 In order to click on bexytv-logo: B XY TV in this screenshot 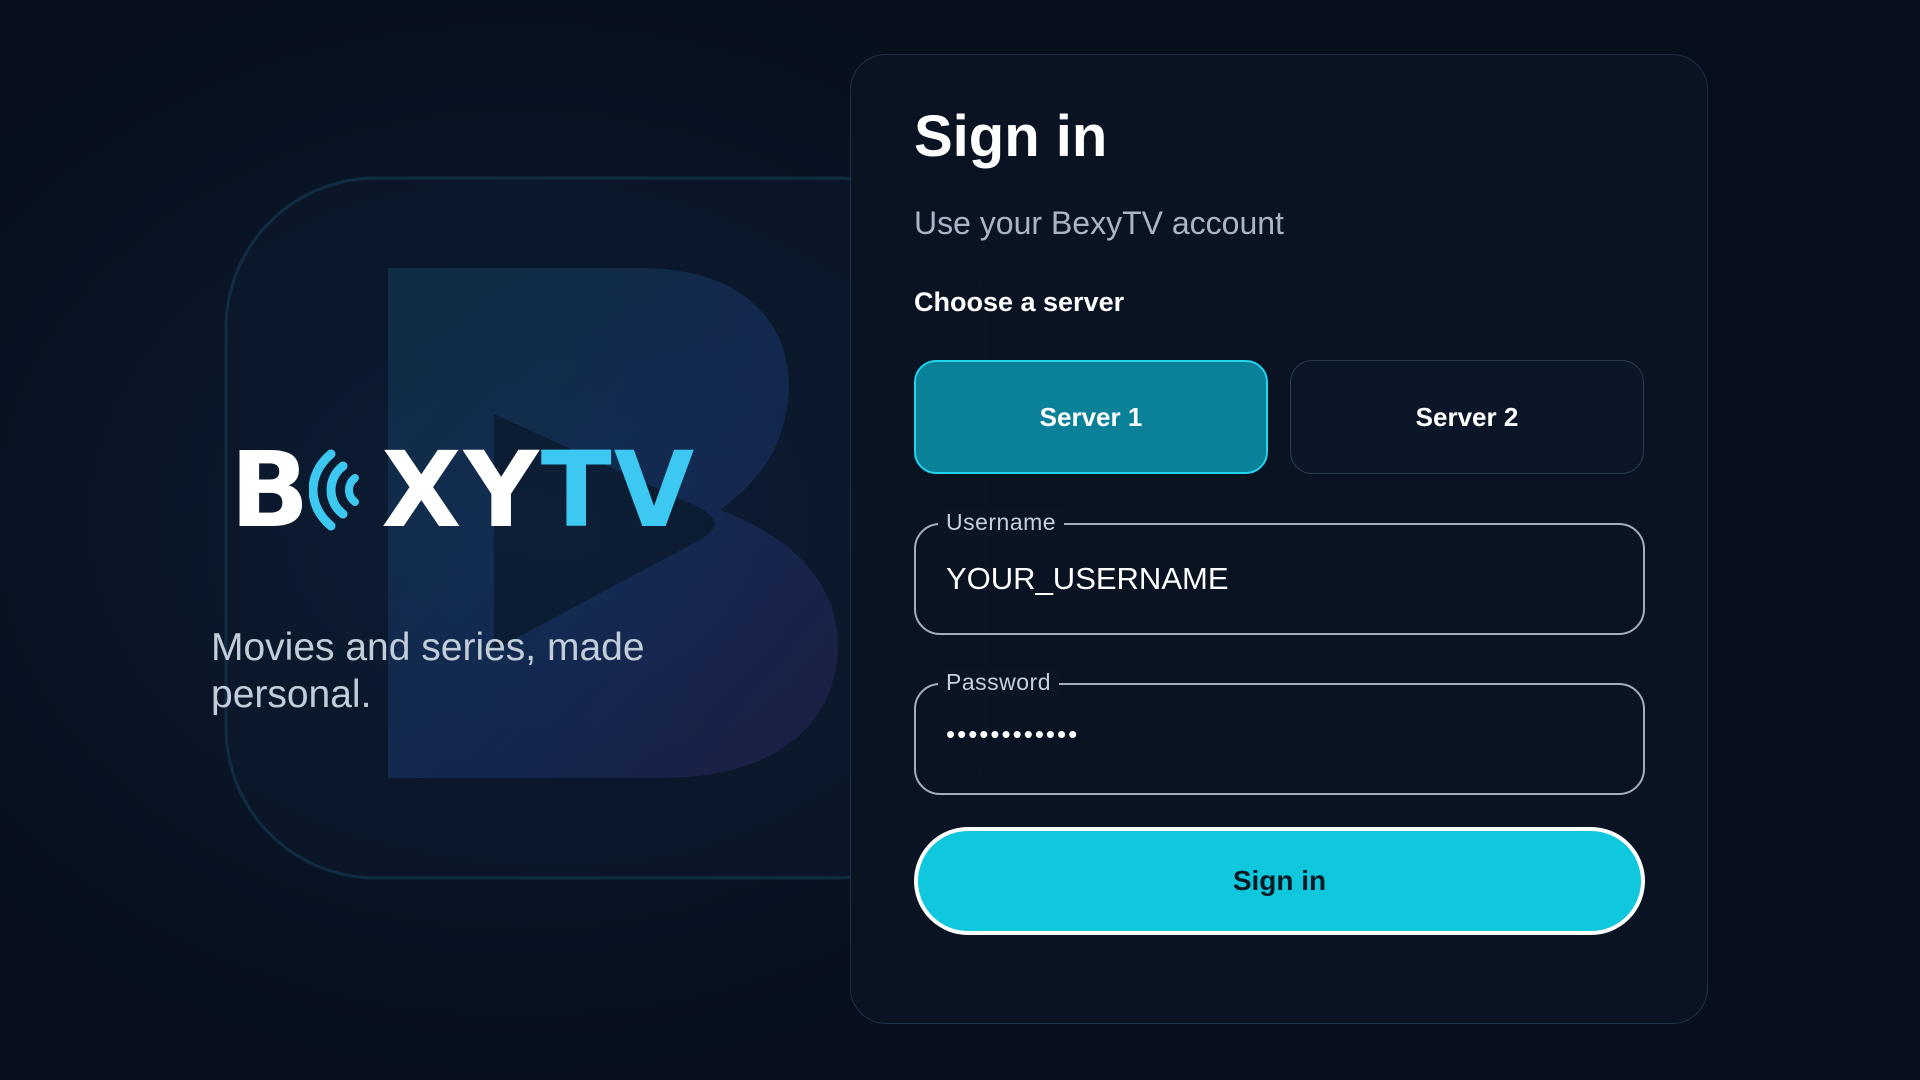, I will do `click(463, 490)`.